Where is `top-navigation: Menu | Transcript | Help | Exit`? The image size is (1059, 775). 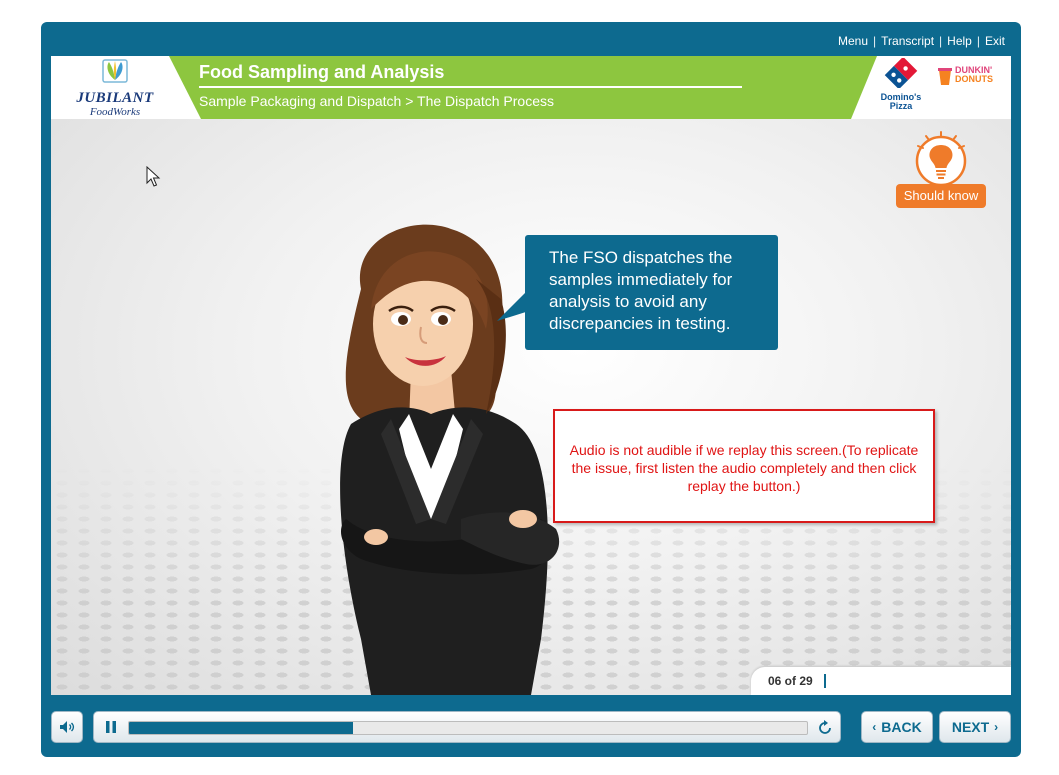
top-navigation: Menu | Transcript | Help | Exit is located at coordinates (921, 41).